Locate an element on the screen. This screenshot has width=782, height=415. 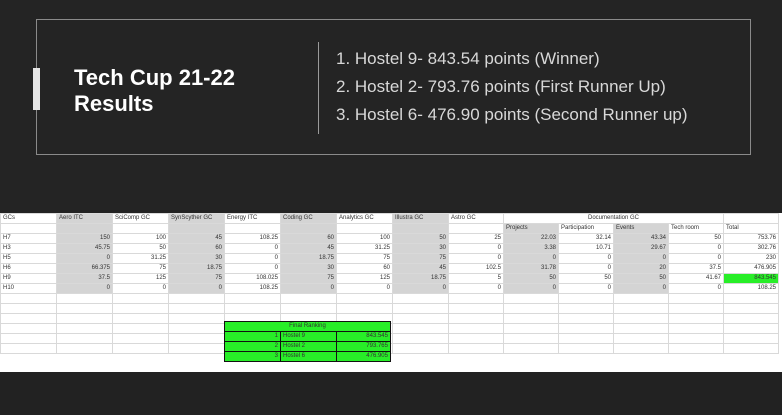
score-cell: 66.375 is located at coordinates (84, 268).